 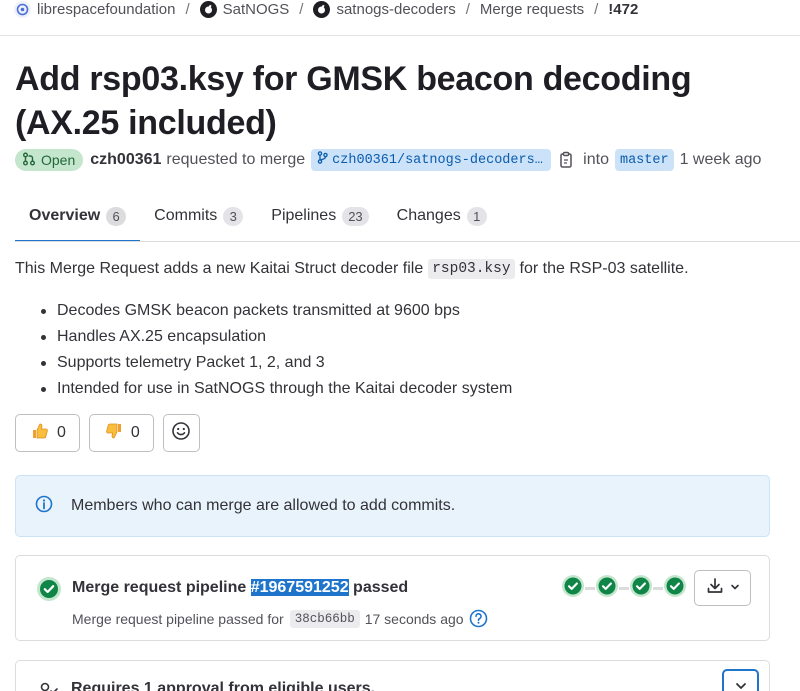 What do you see at coordinates (65, 215) in the screenshot?
I see `tab-label: Overview` at bounding box center [65, 215].